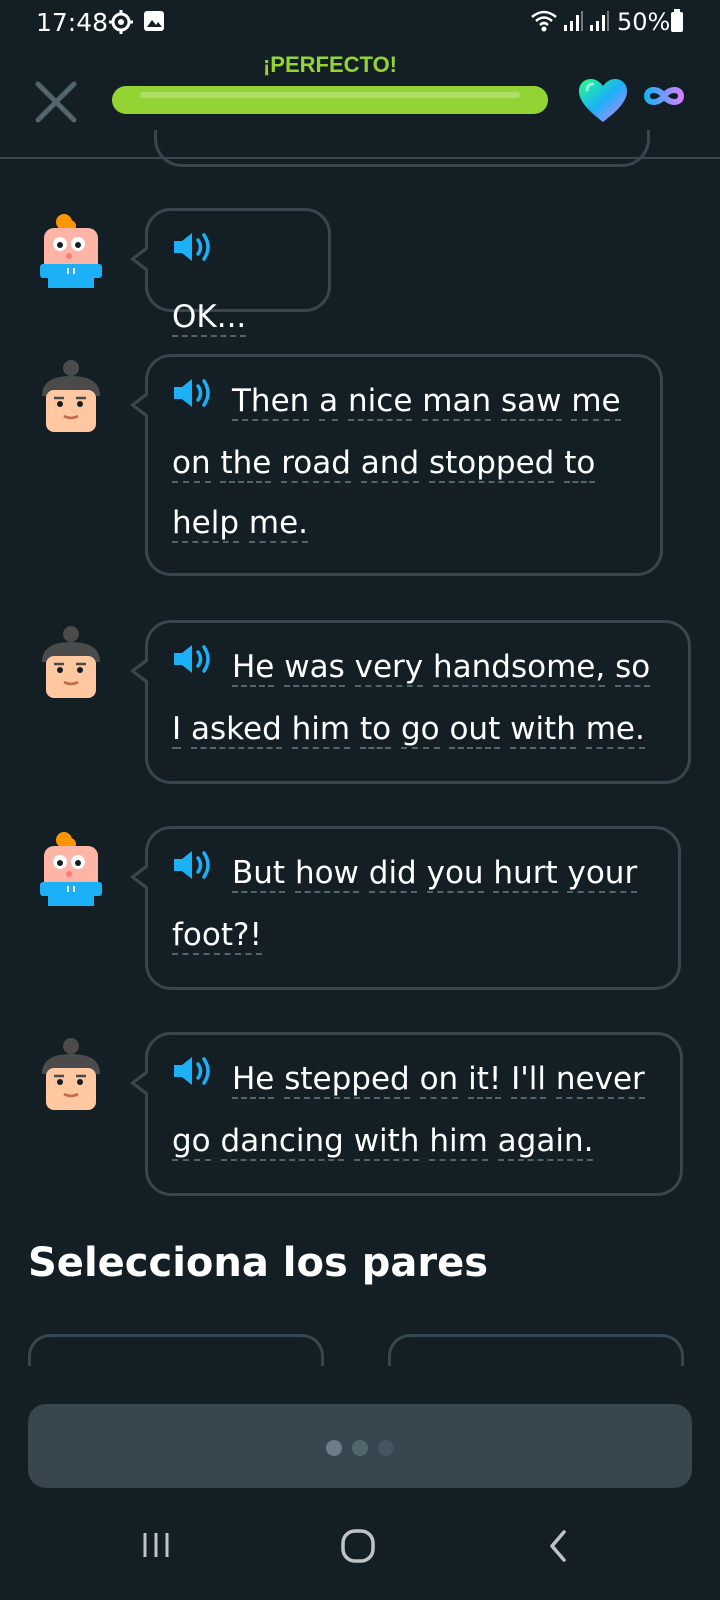 The width and height of the screenshot is (720, 1600). I want to click on settings-gear-icon, so click(121, 24).